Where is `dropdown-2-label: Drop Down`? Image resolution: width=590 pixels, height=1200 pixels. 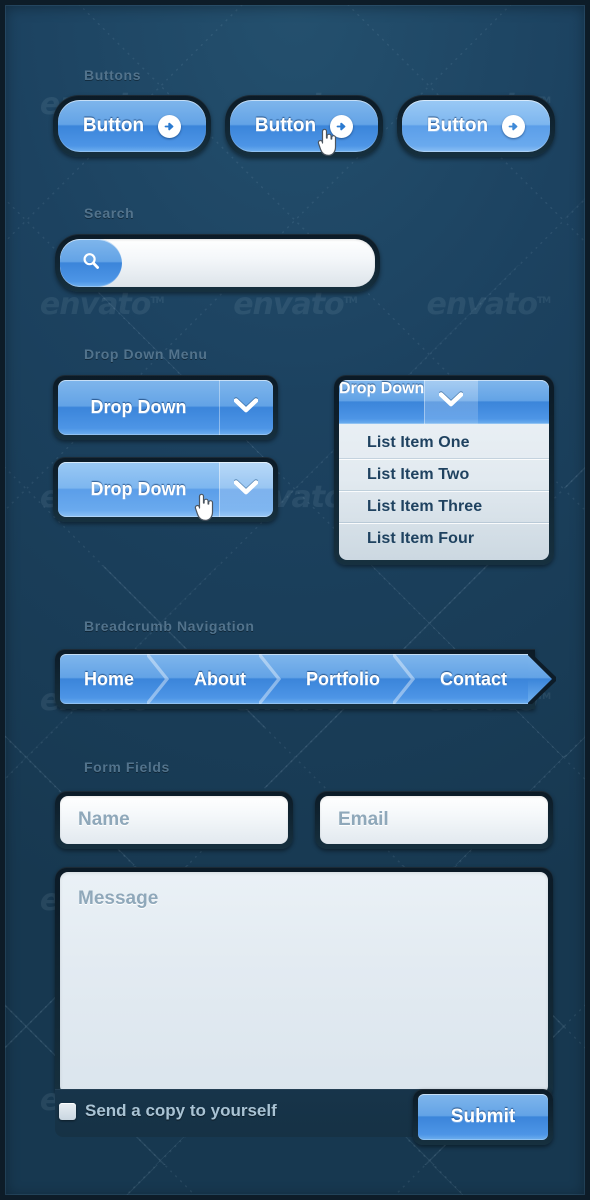 dropdown-2-label: Drop Down is located at coordinates (138, 489).